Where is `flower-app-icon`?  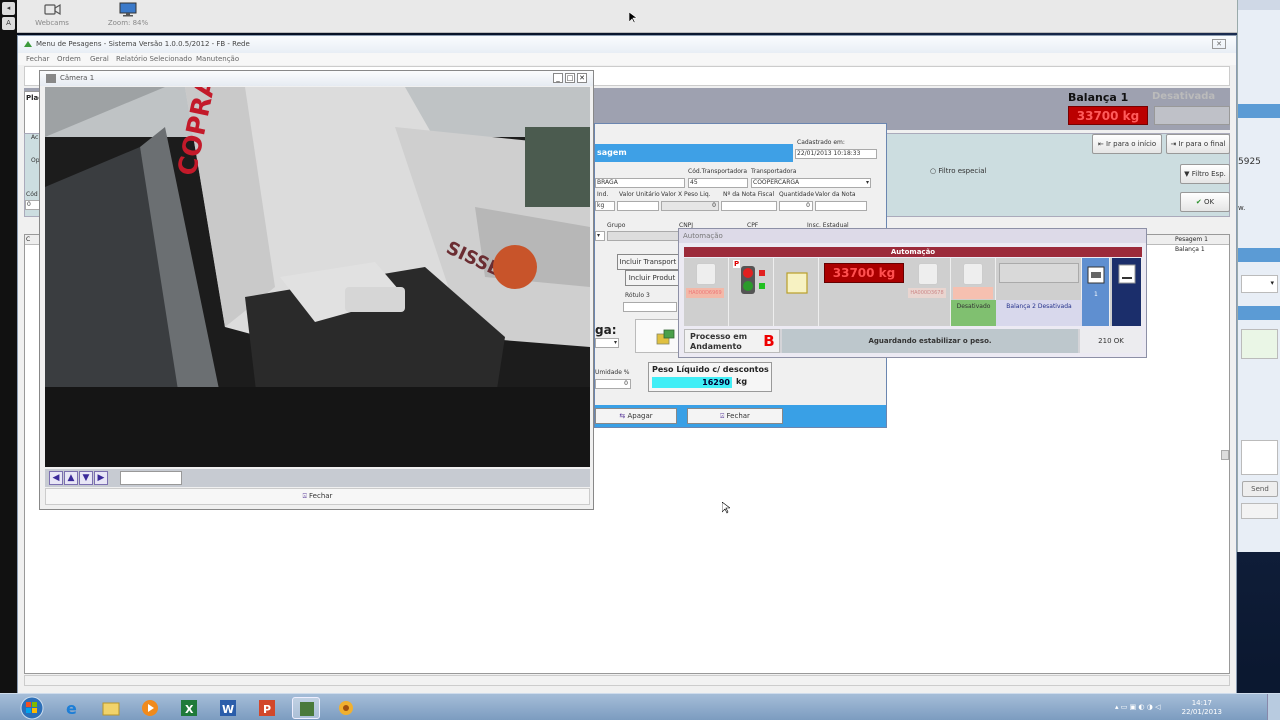
flower-app-icon is located at coordinates (346, 708).